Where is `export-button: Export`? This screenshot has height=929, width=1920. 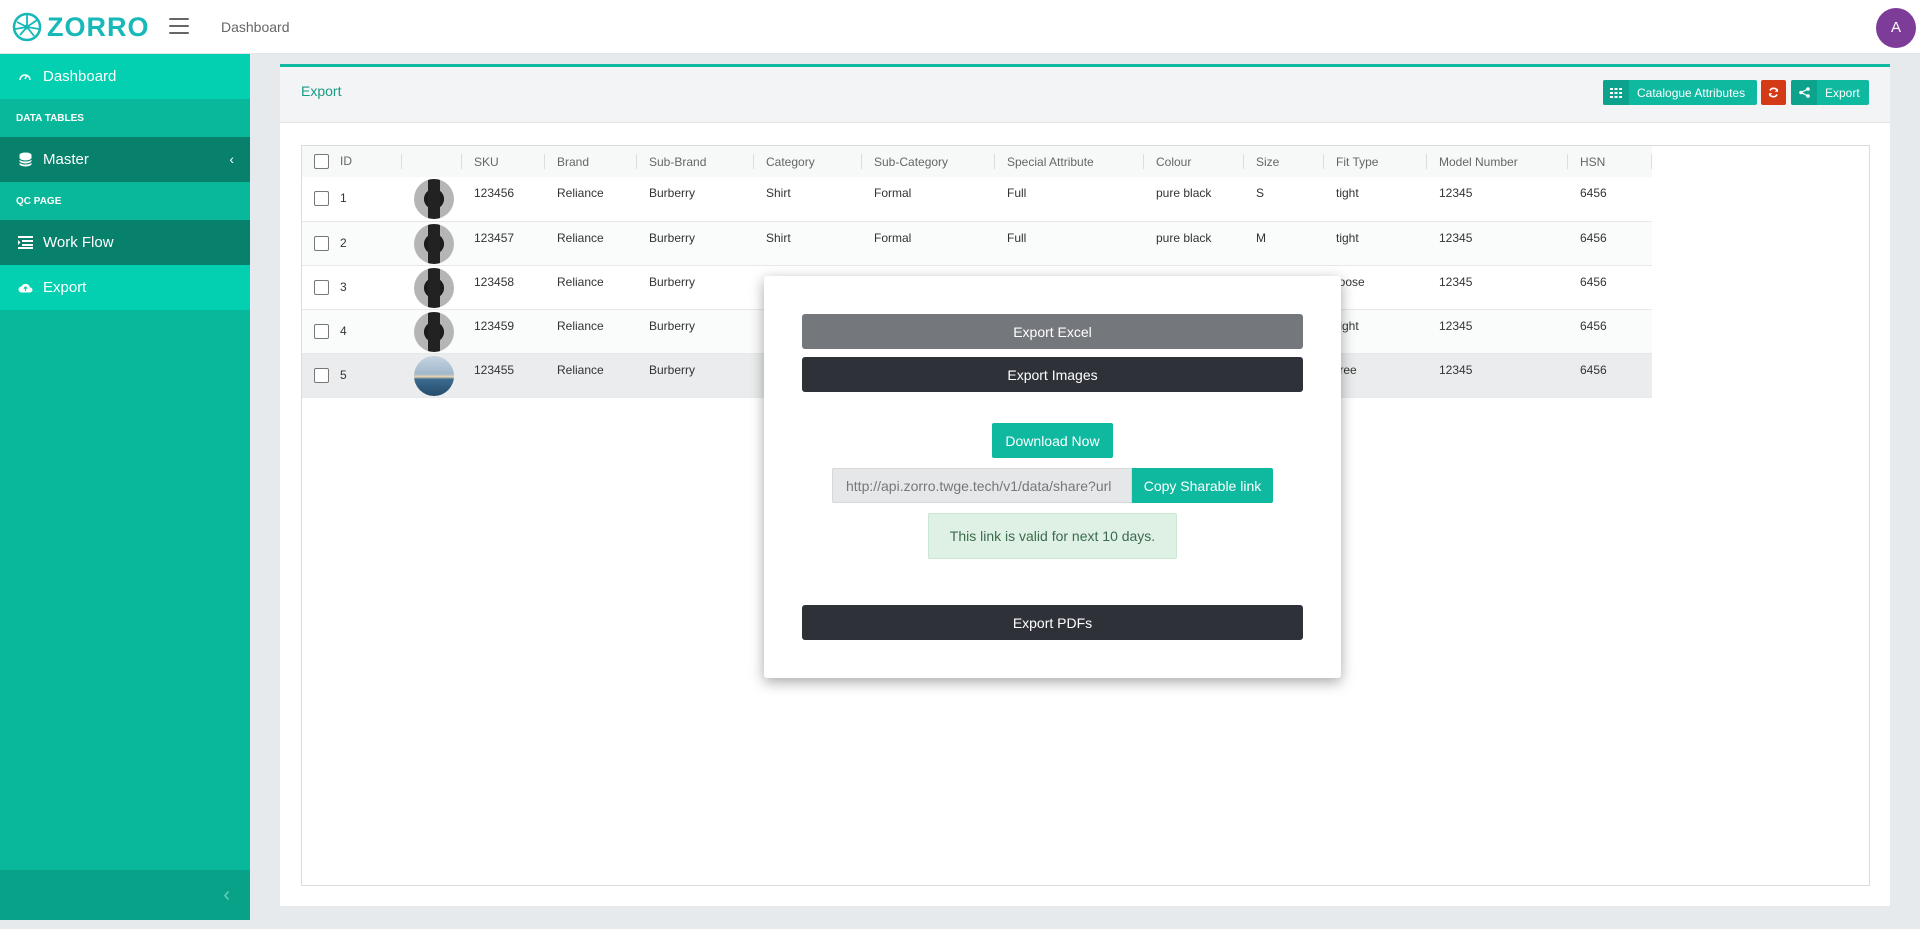
export-button: Export is located at coordinates (1830, 92).